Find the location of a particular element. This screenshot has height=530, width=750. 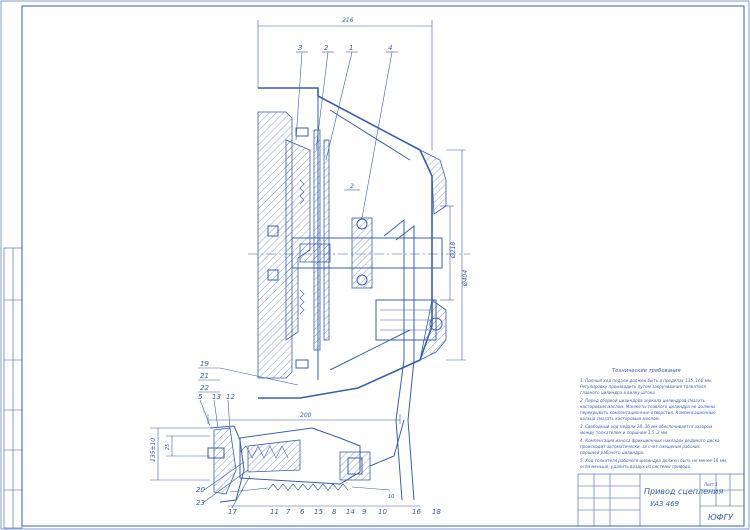

title-block-model: УАЗ 469 is located at coordinates (665, 504).